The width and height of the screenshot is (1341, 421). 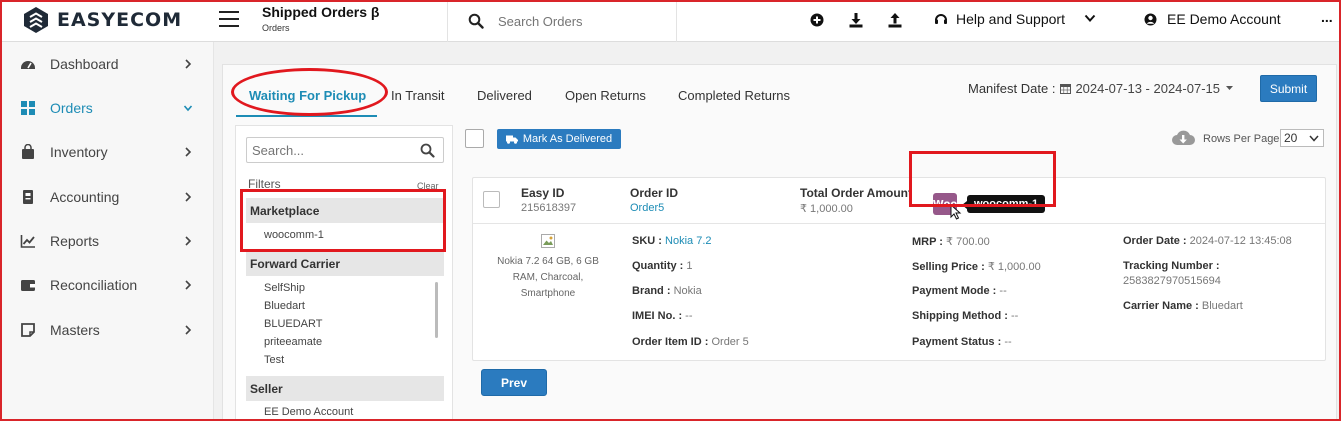 What do you see at coordinates (856, 20) in the screenshot?
I see `download-icon` at bounding box center [856, 20].